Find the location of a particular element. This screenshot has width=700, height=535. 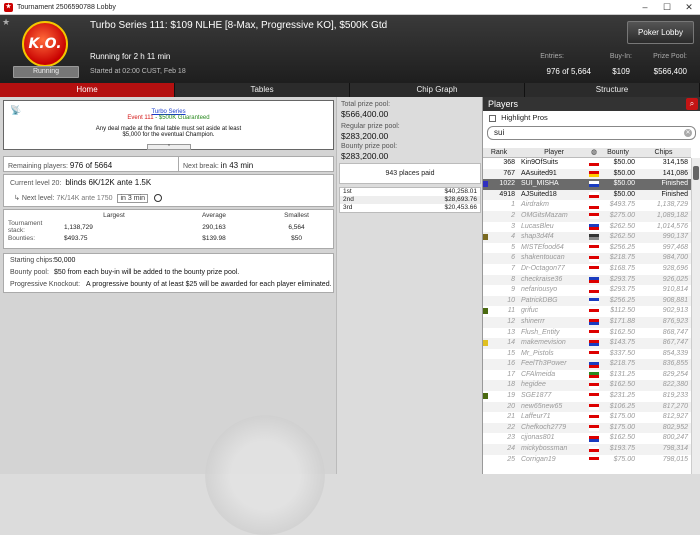

bounty-header: Bounty is located at coordinates (620, 152).